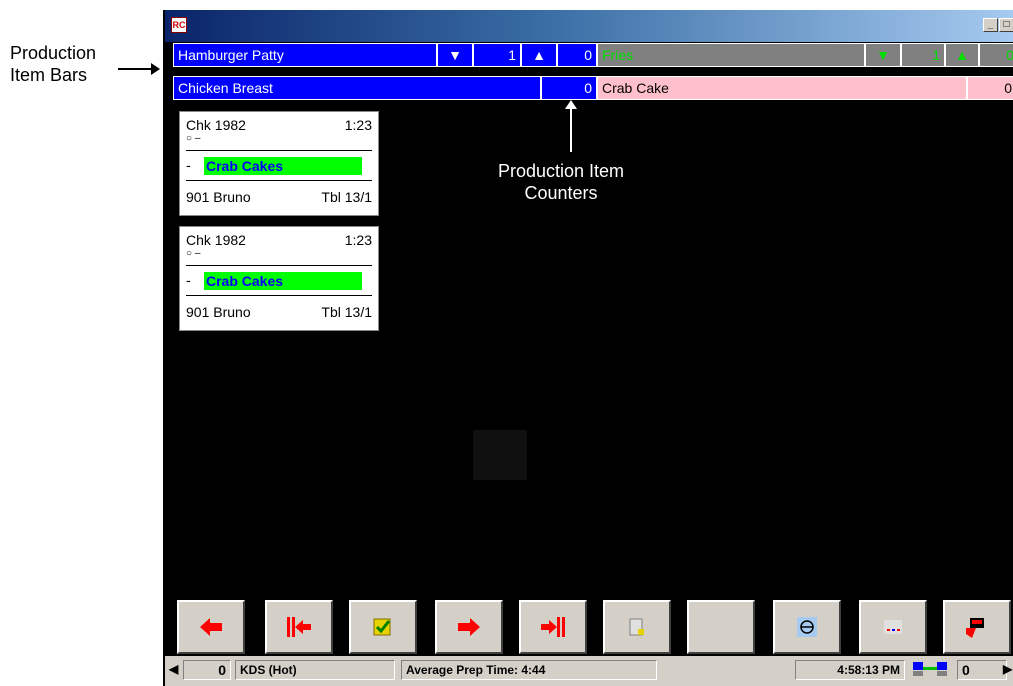  Describe the element at coordinates (782, 88) in the screenshot. I see `production-bar-crab-cake: Crab Cake` at that location.